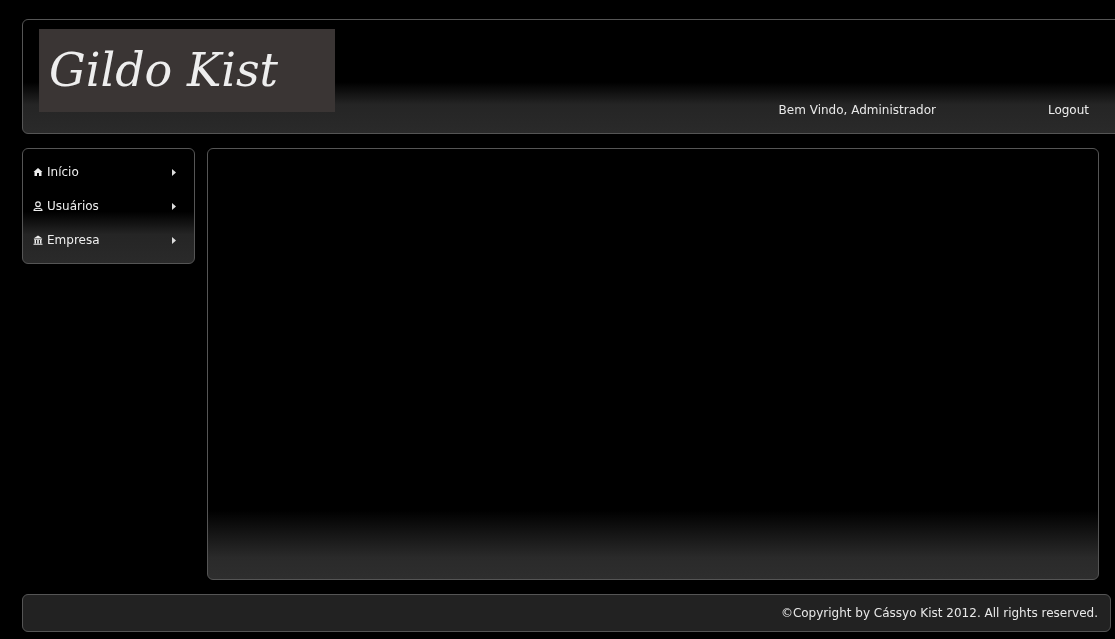 This screenshot has width=1115, height=639. What do you see at coordinates (187, 70) in the screenshot?
I see `logo: Gildo Kist` at bounding box center [187, 70].